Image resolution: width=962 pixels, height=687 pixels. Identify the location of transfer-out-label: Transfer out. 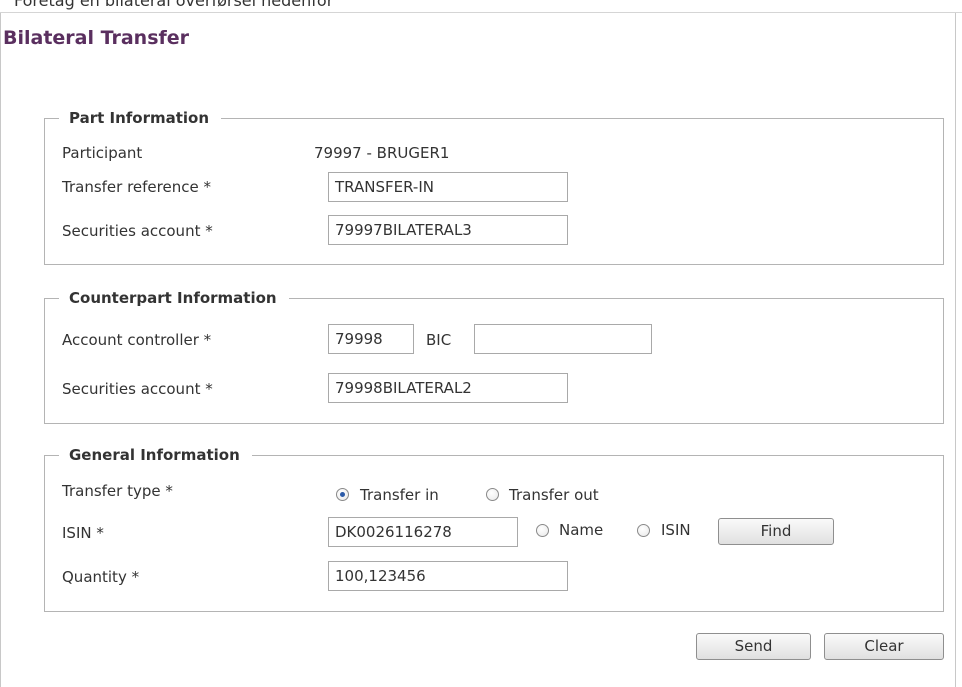
(554, 495).